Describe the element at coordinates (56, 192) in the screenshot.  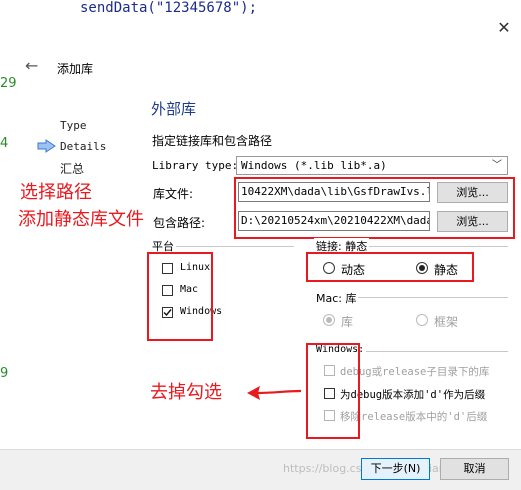
I see `annotation-select-path: 选择路径` at that location.